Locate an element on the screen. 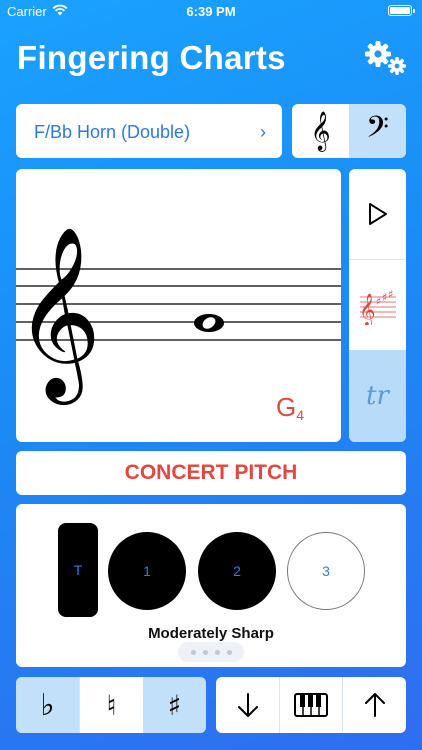 The image size is (422, 750). keyboard-button is located at coordinates (311, 705).